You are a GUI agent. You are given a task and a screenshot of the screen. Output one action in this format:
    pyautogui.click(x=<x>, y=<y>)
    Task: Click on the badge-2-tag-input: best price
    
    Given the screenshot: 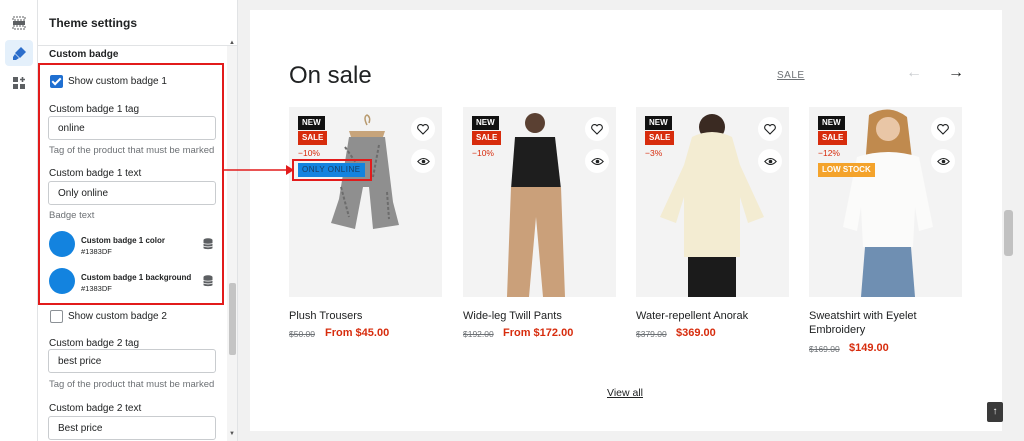 What is the action you would take?
    pyautogui.click(x=132, y=361)
    